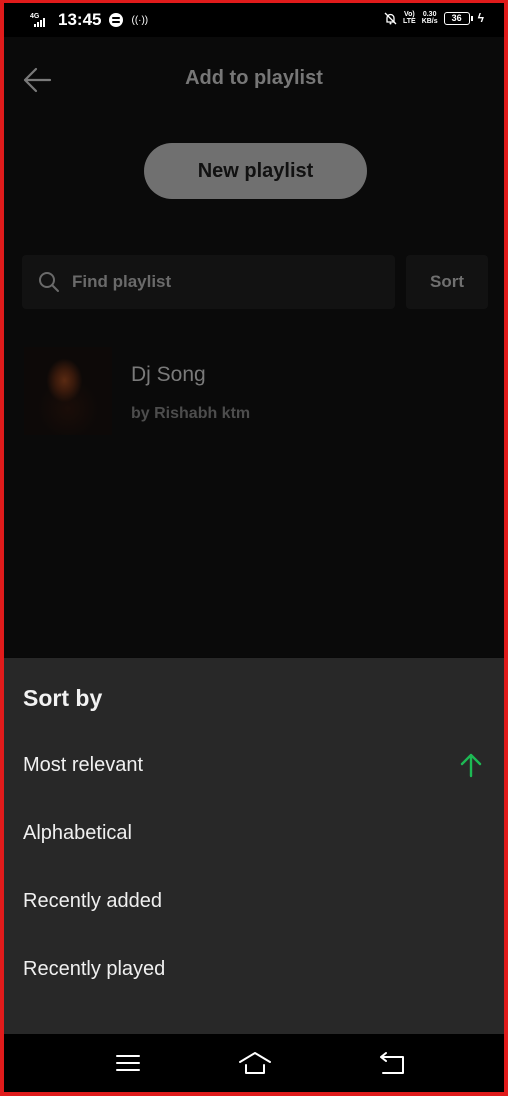  Describe the element at coordinates (94, 969) in the screenshot. I see `sort-option-label: Recently played` at that location.